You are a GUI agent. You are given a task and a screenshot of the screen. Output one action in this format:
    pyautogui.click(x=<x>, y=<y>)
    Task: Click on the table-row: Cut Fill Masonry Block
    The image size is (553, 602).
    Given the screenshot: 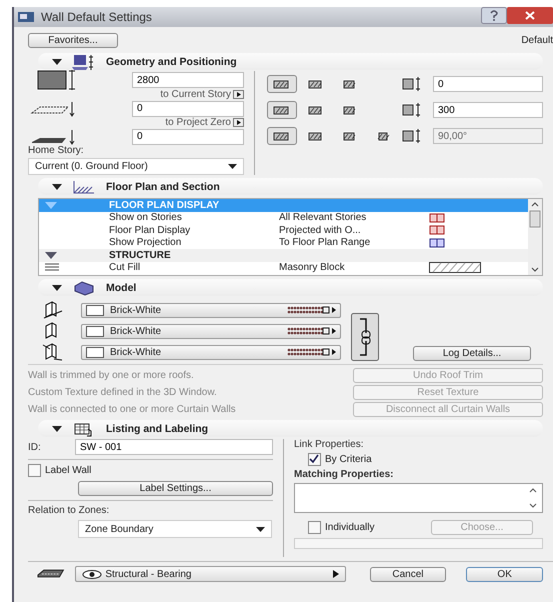 What is the action you would take?
    pyautogui.click(x=283, y=268)
    